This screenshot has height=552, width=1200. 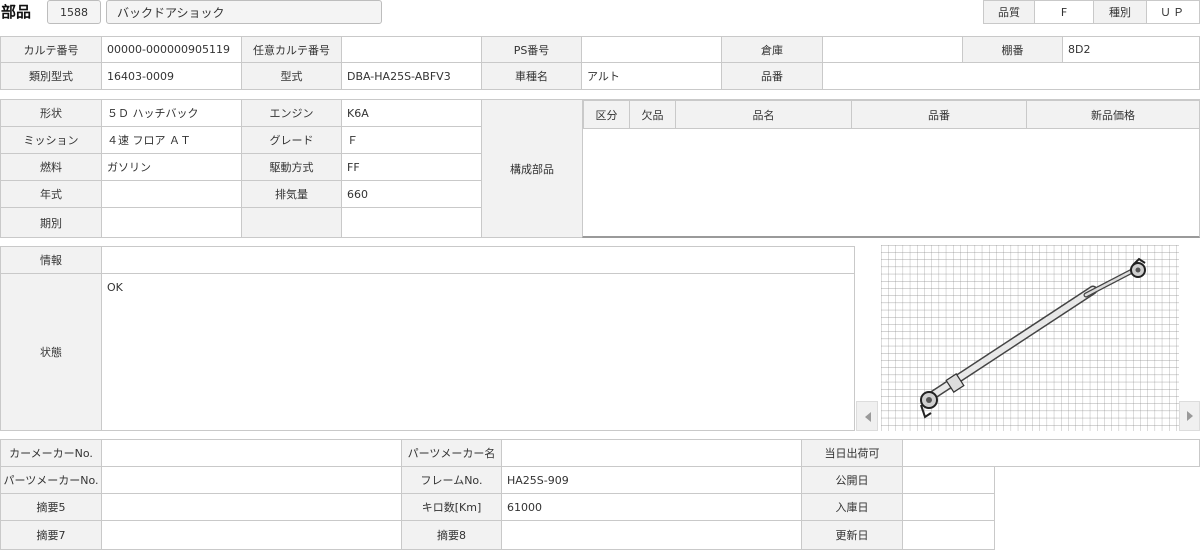 I want to click on page-title: 部品, so click(x=16, y=12).